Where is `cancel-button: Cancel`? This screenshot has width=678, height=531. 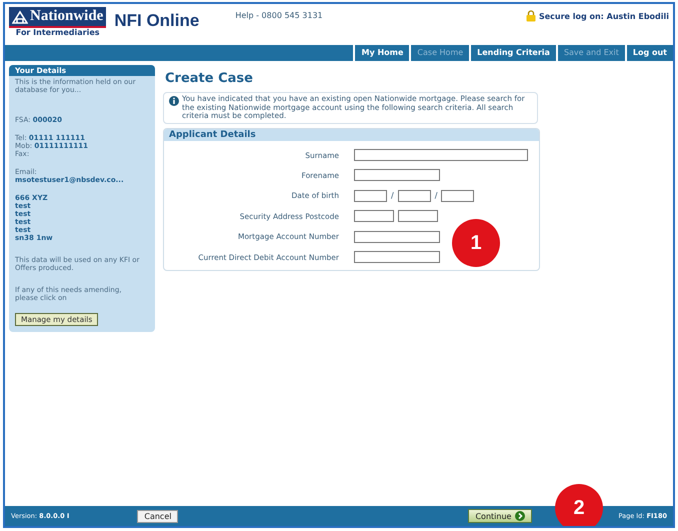
cancel-button: Cancel is located at coordinates (157, 516).